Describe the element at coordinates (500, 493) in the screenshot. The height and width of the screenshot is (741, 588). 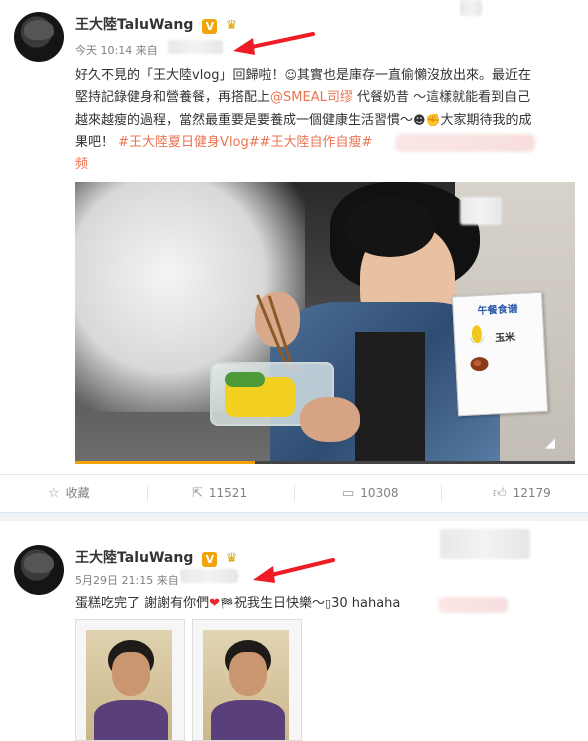
I see `thumbs-up-icon: 👍︎` at that location.